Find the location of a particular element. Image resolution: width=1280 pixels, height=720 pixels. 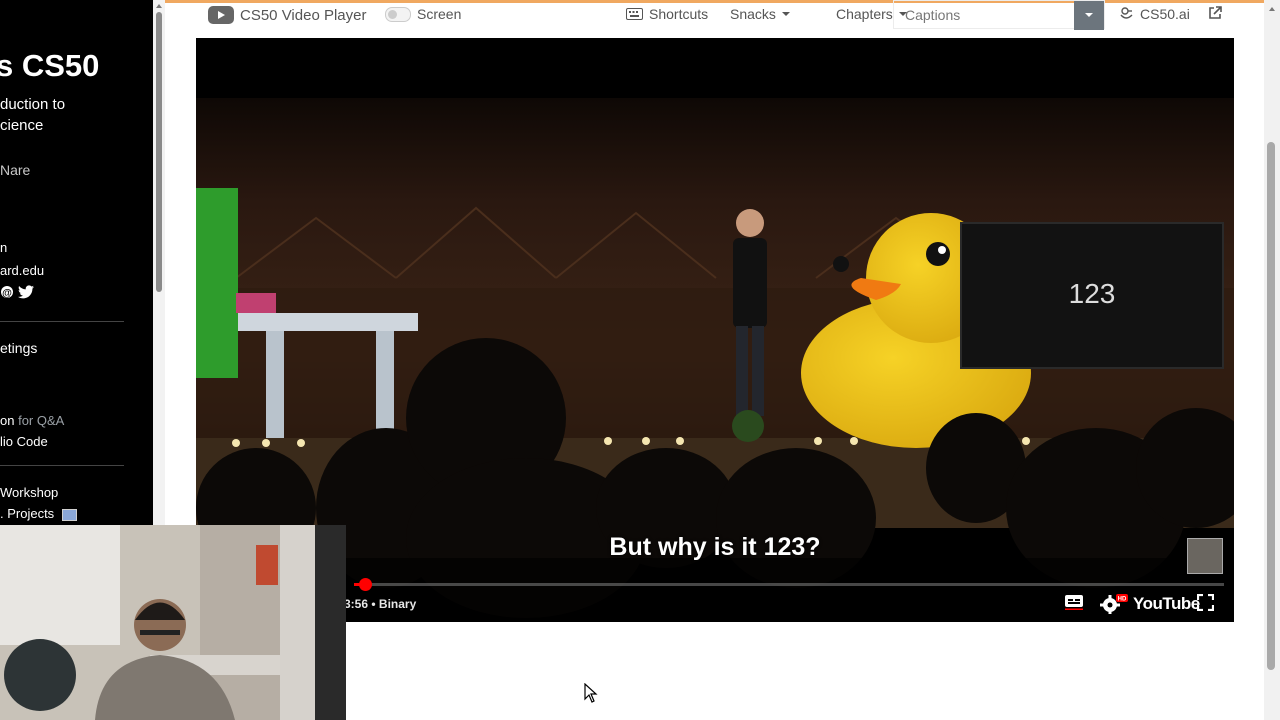

screen-number: 123 is located at coordinates (1092, 293).